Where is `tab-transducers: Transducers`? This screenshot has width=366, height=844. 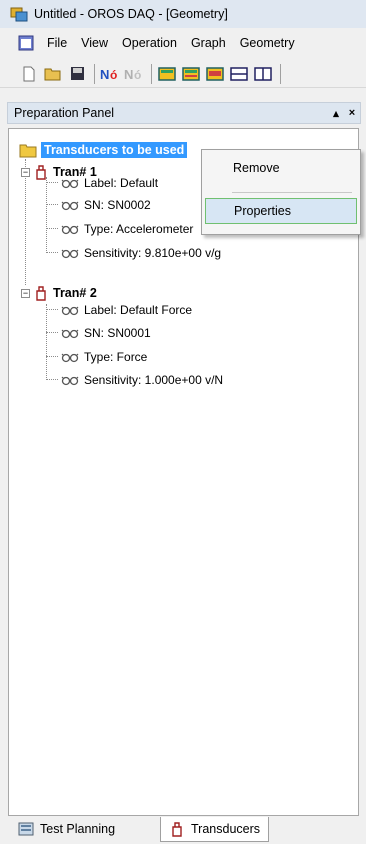 tab-transducers: Transducers is located at coordinates (215, 829).